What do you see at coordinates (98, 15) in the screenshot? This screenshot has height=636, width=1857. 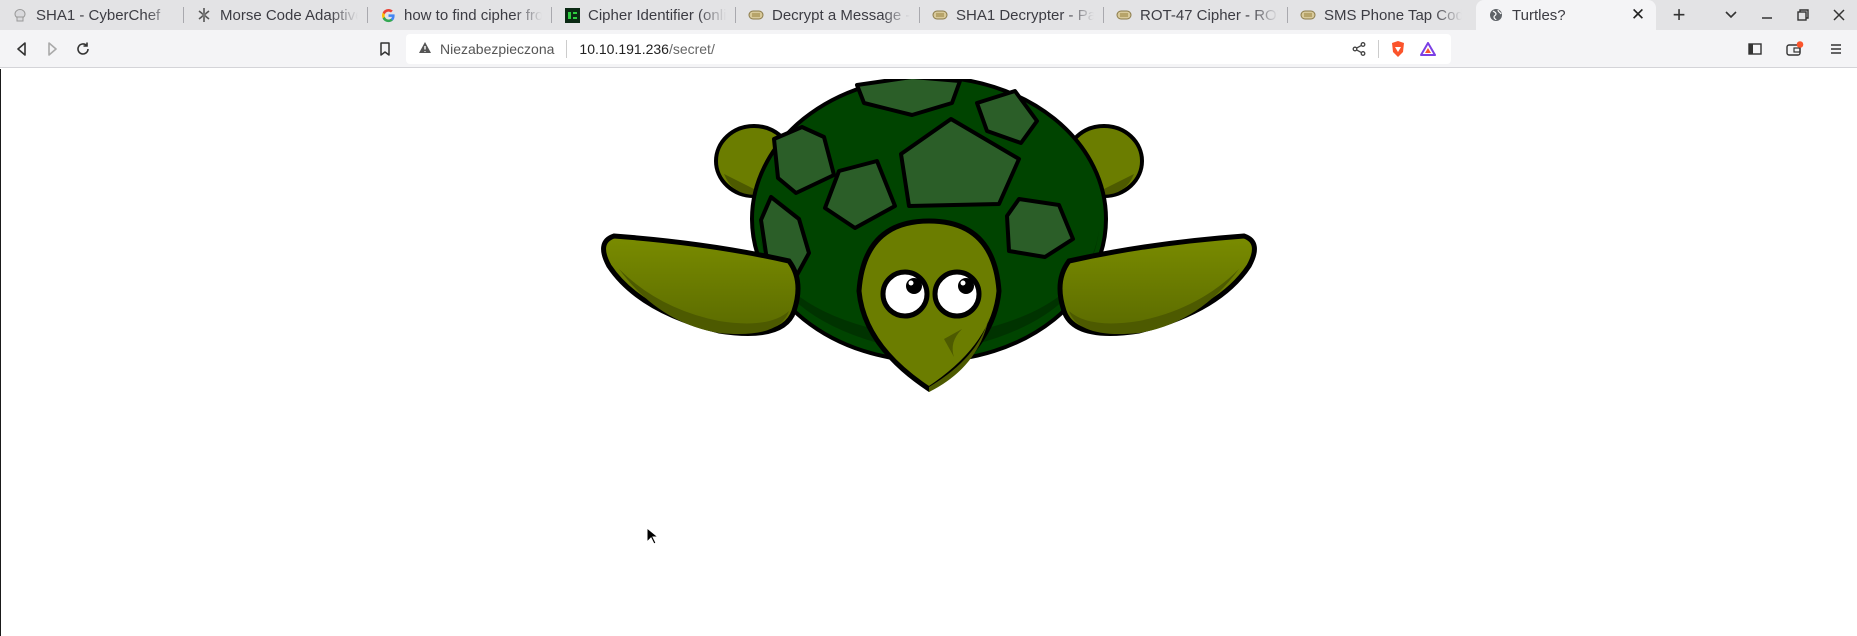 I see `tab-title: SHA1 - CyberChef` at bounding box center [98, 15].